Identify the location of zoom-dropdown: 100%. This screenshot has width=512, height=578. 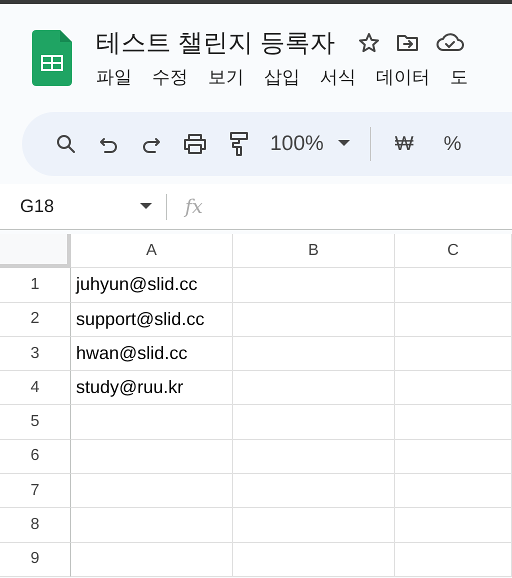
(310, 144).